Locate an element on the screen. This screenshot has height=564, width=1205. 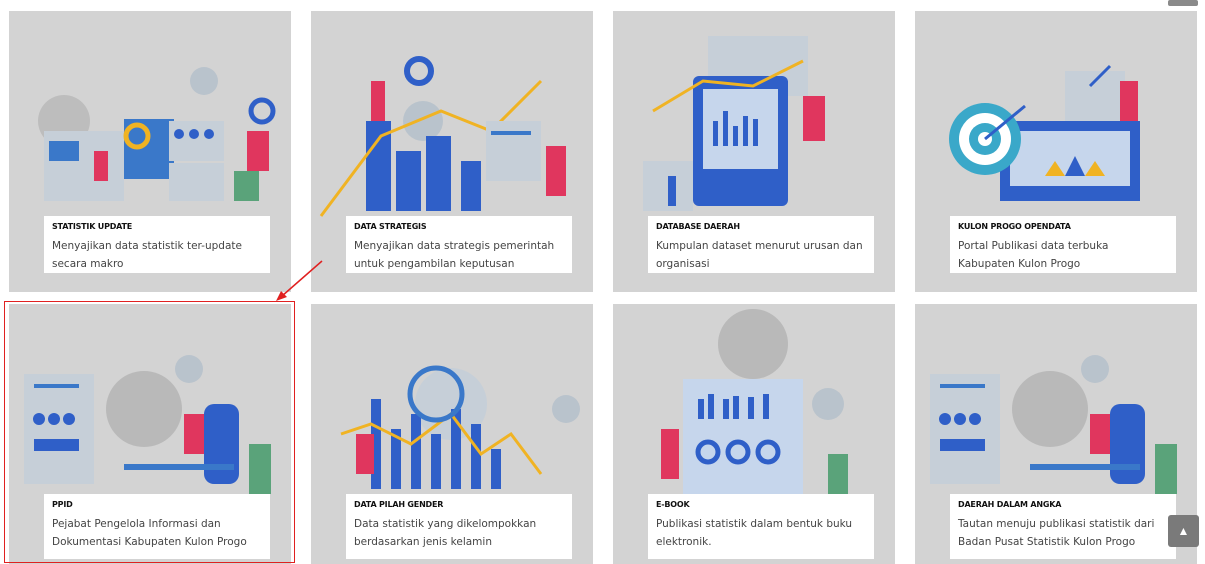
top-corner-button is located at coordinates (1183, 3).